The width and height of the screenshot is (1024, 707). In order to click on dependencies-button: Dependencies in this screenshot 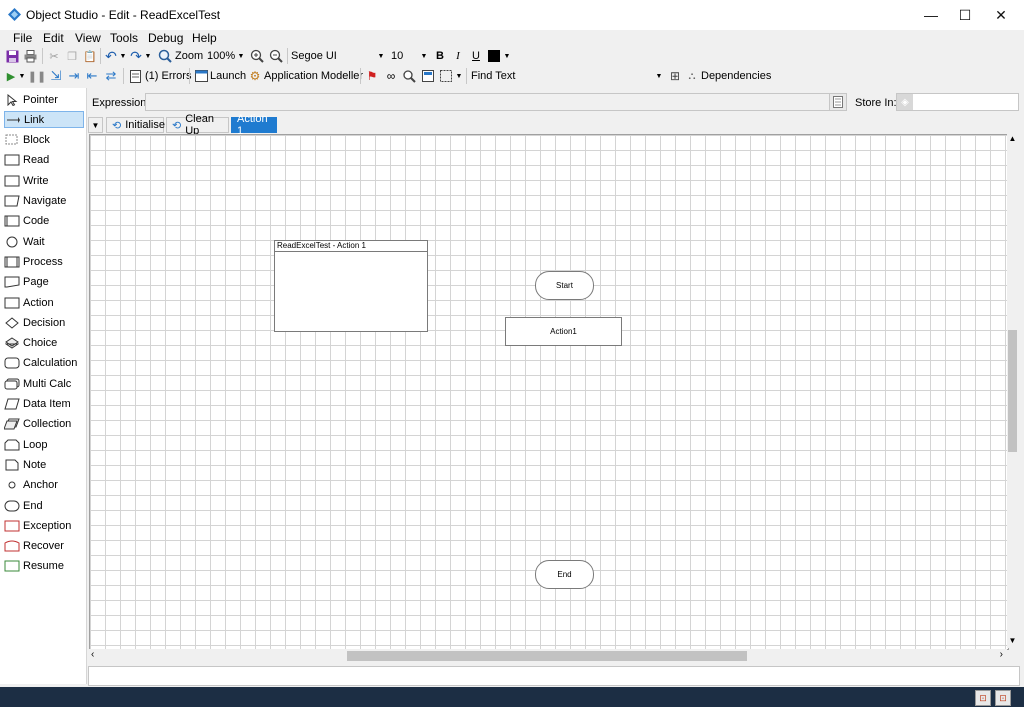, I will do `click(736, 76)`.